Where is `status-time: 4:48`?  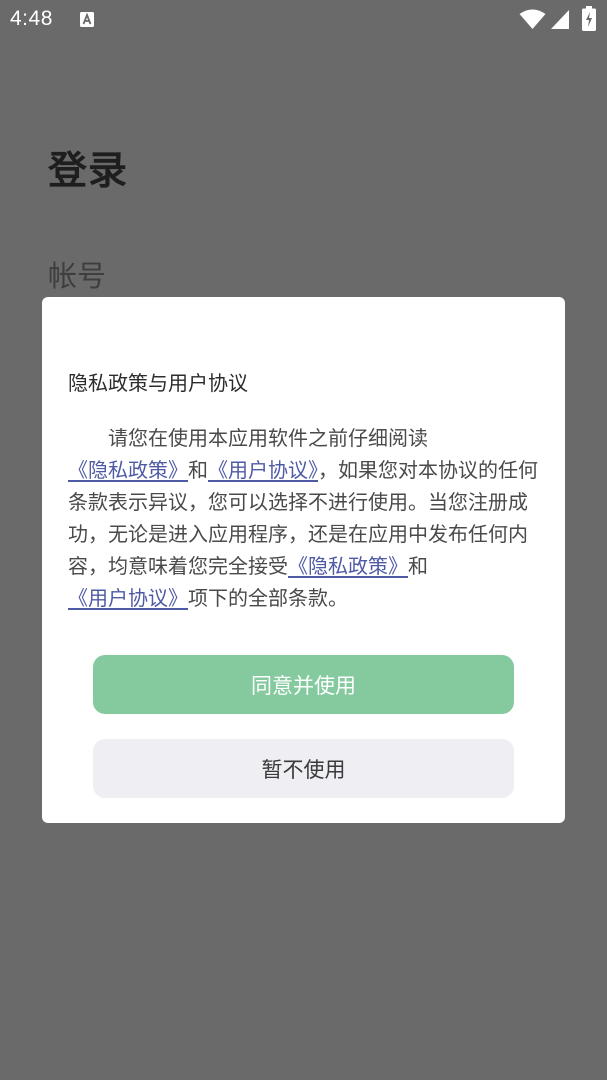
status-time: 4:48 is located at coordinates (31, 18).